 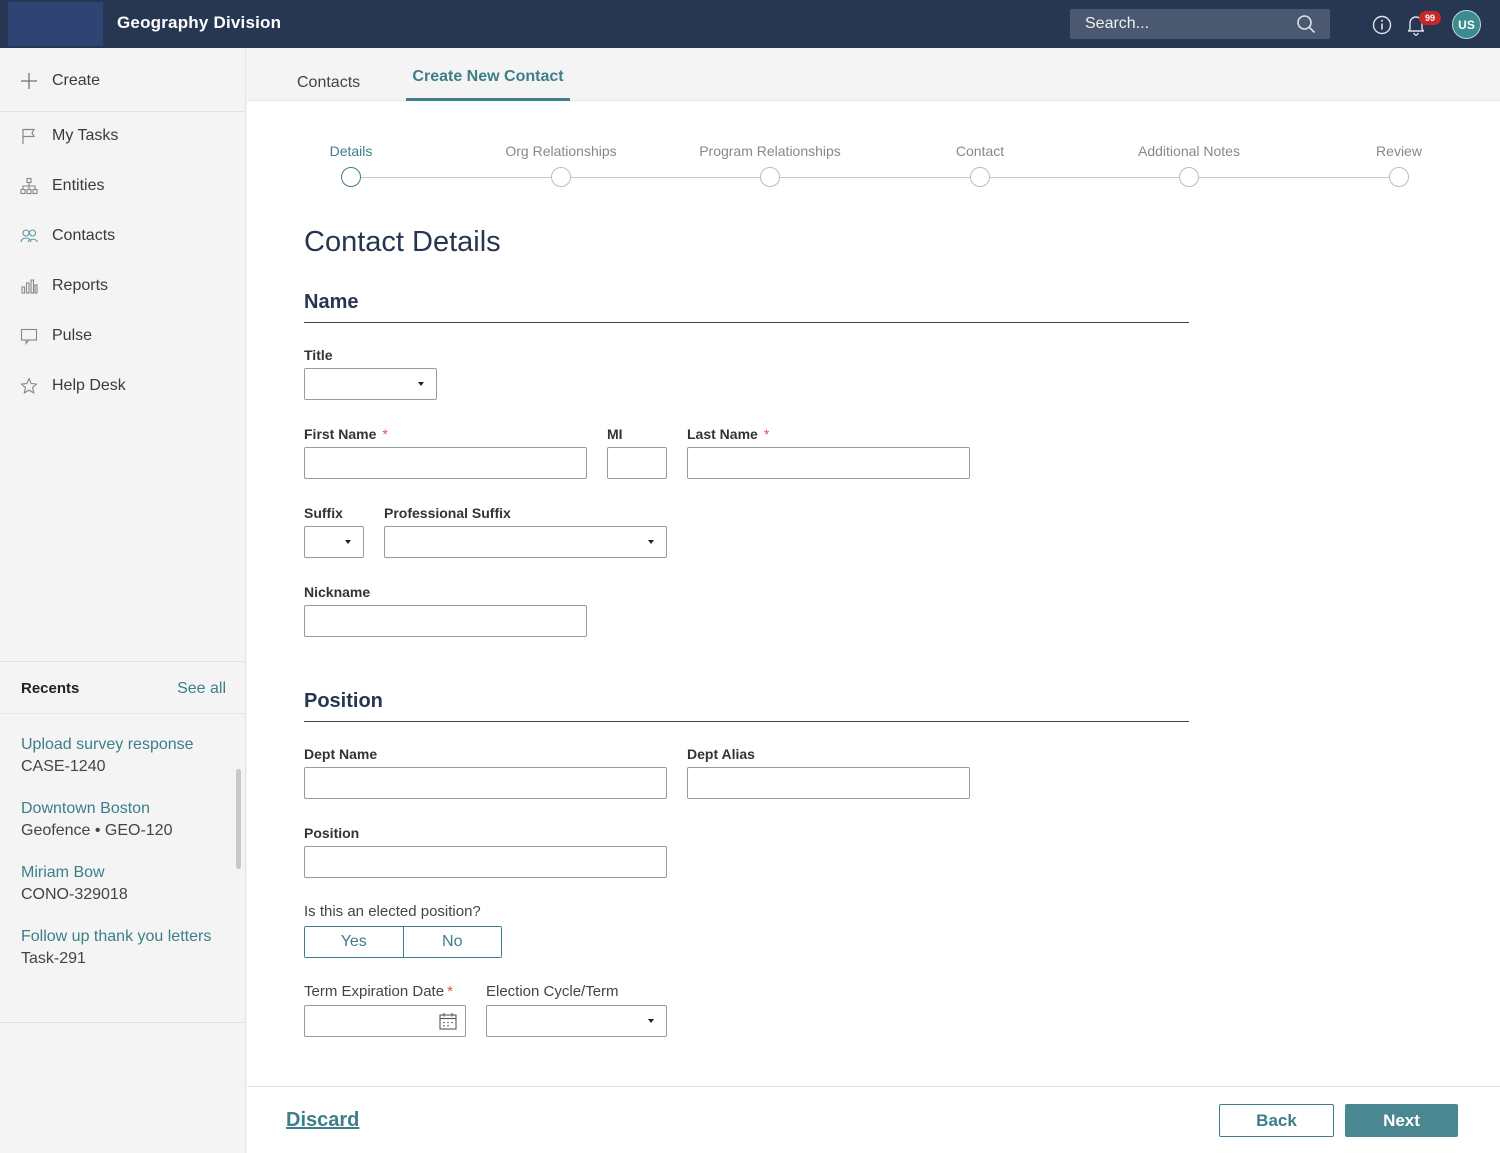 What do you see at coordinates (721, 754) in the screenshot?
I see `dept-alias-label: Dept Alias` at bounding box center [721, 754].